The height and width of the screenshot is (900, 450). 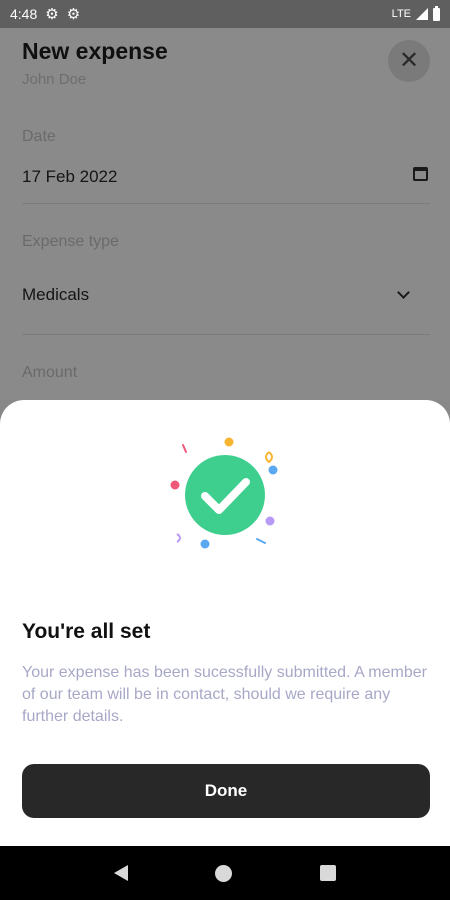 I want to click on recent-apps-icon, so click(x=328, y=873).